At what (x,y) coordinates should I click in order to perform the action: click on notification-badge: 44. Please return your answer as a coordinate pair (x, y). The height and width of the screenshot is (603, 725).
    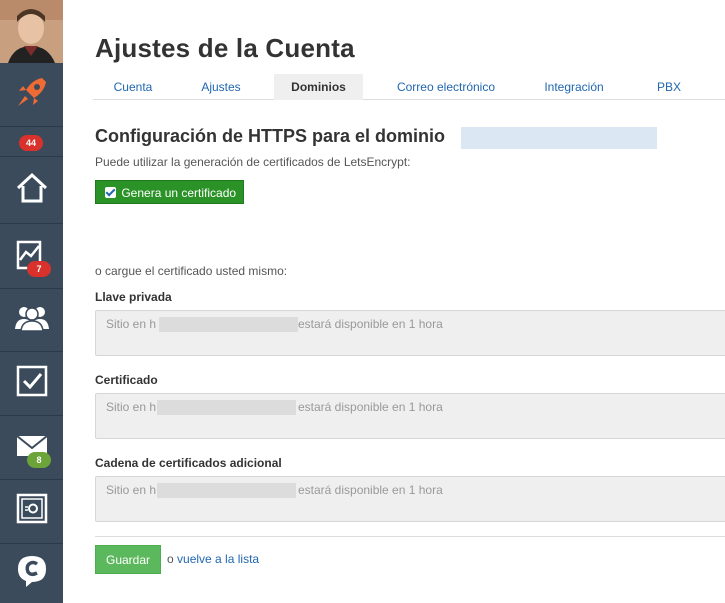
    Looking at the image, I should click on (31, 143).